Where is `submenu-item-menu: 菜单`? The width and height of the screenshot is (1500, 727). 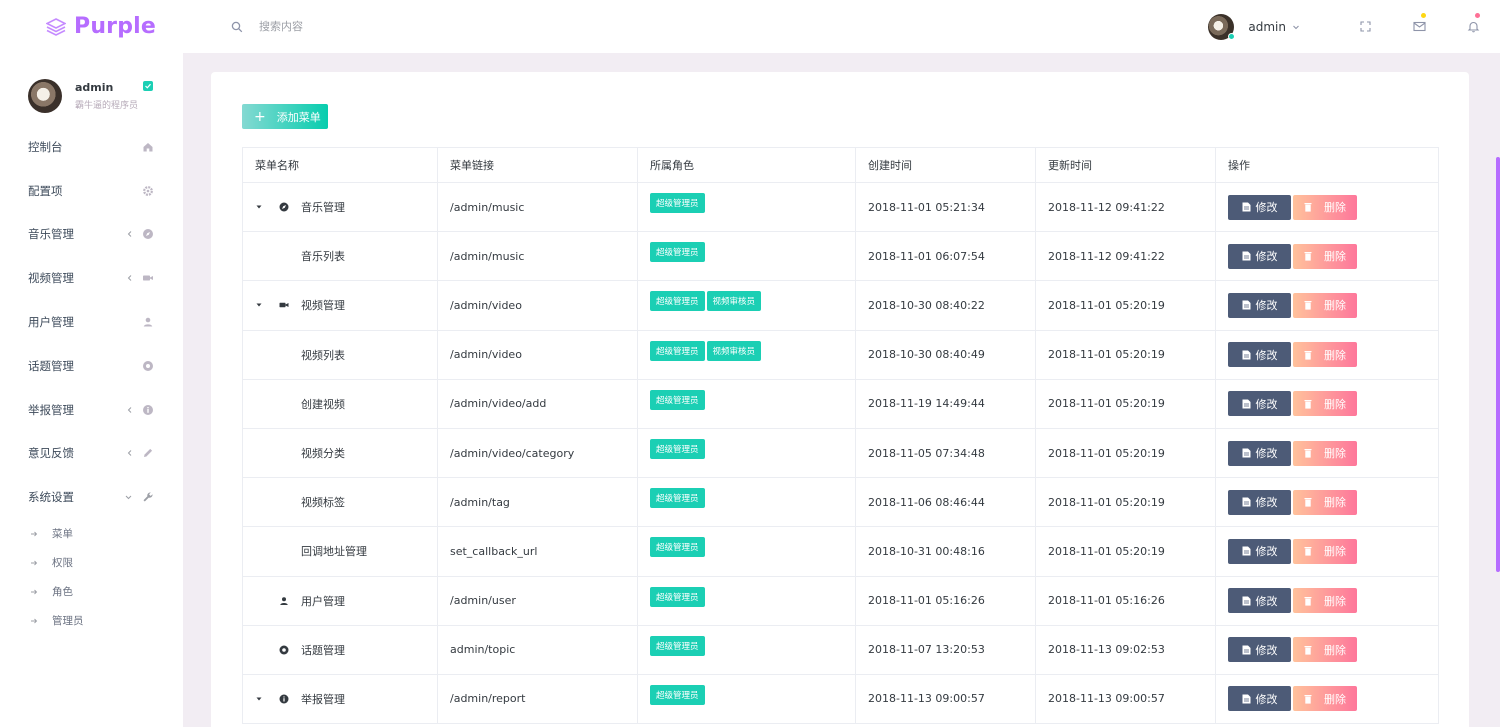 submenu-item-menu: 菜单 is located at coordinates (91, 533).